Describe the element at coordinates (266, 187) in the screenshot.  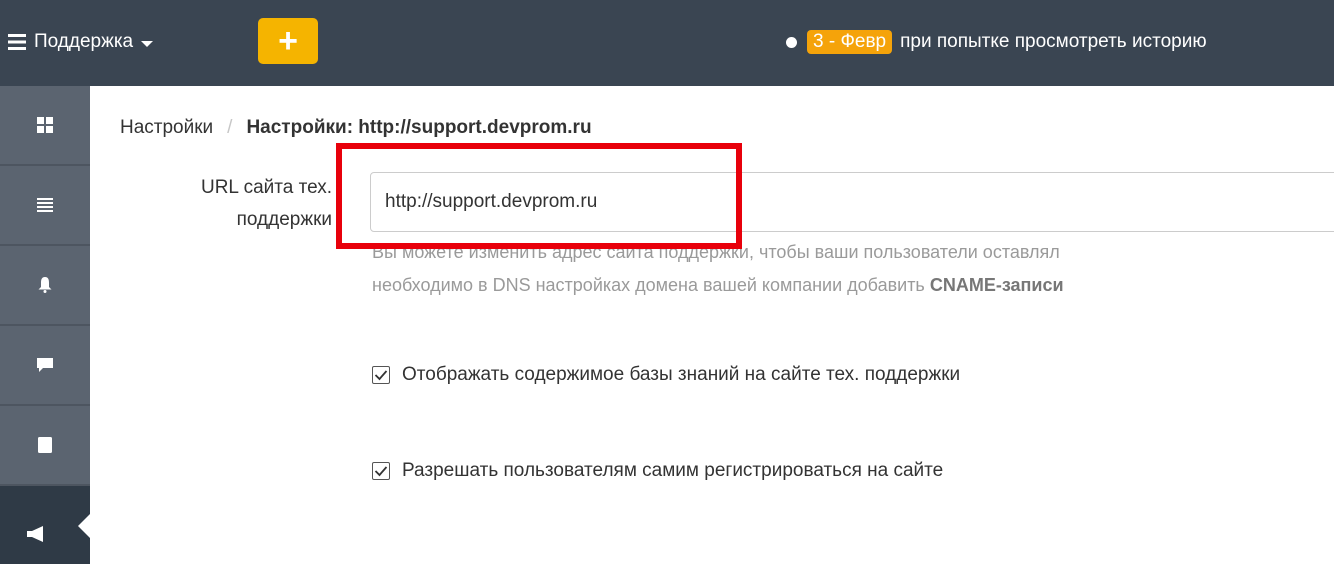
I see `support-url-label-line1: URL сайта тех.` at that location.